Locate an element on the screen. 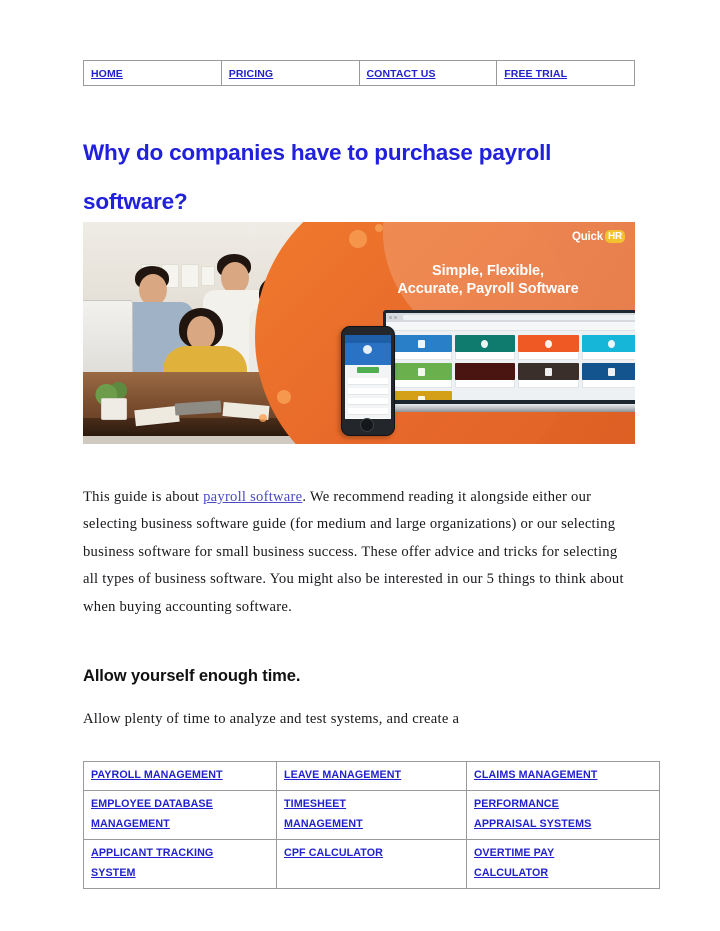 Image resolution: width=720 pixels, height=931 pixels. laptop-screen is located at coordinates (509, 357).